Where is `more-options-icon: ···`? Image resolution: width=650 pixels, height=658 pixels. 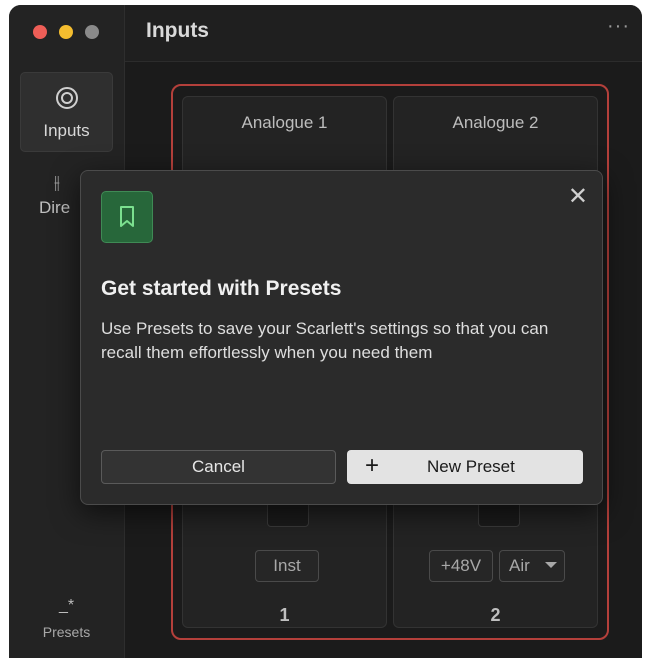 more-options-icon: ··· is located at coordinates (618, 26).